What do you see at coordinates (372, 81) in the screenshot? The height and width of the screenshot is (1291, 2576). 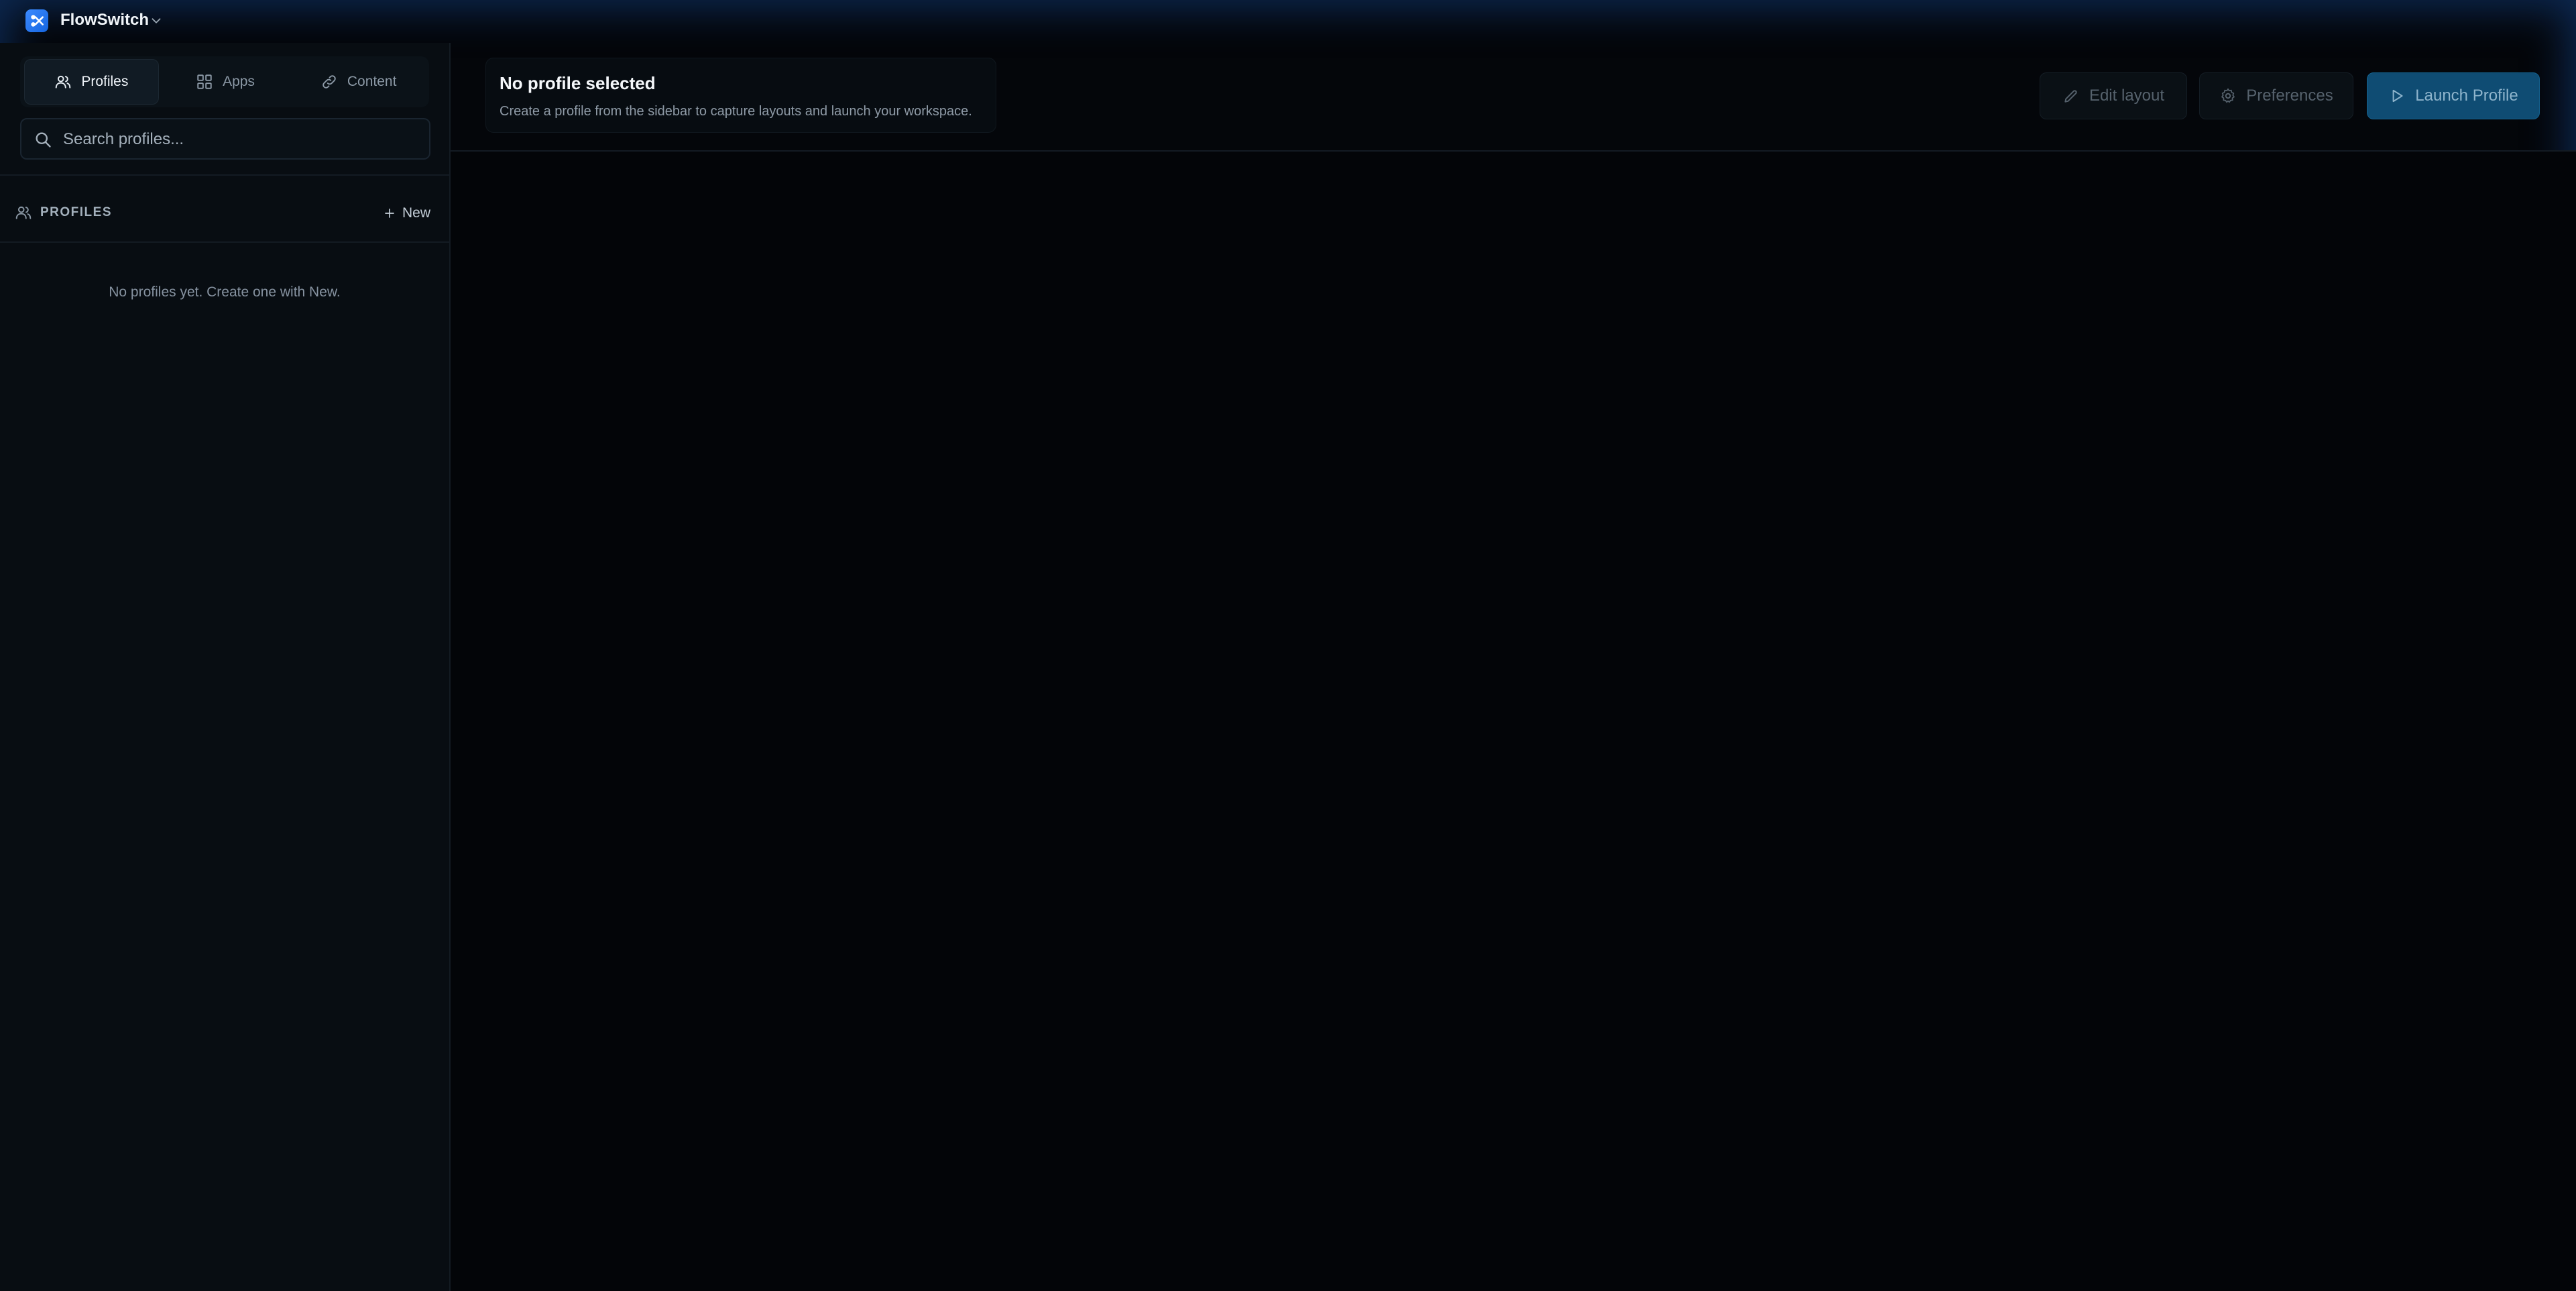 I see `tab-content-label: Content` at bounding box center [372, 81].